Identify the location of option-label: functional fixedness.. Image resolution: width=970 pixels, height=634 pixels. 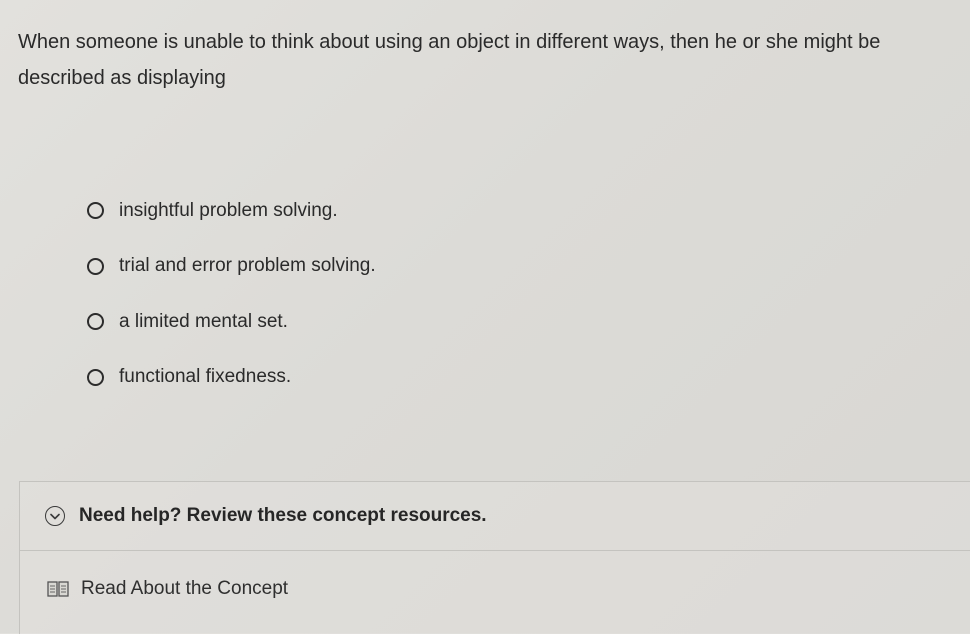
(205, 376).